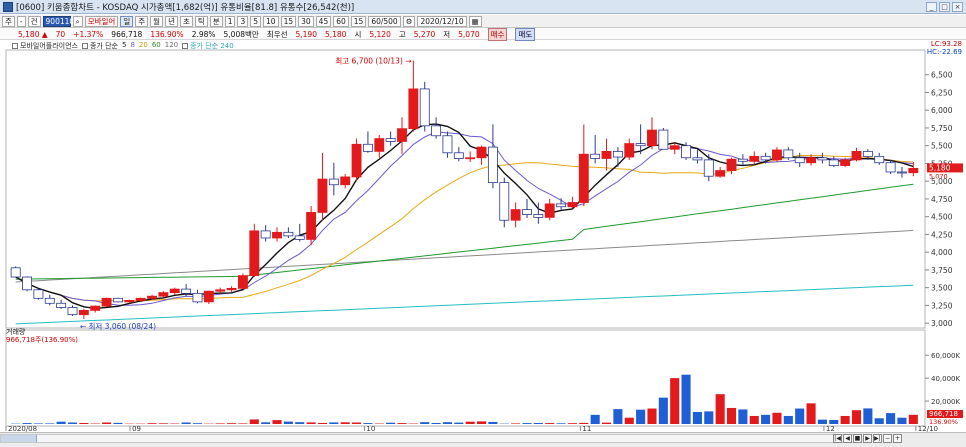 This screenshot has height=447, width=966. What do you see at coordinates (887, 438) in the screenshot?
I see `zoom-out-icon: −` at bounding box center [887, 438].